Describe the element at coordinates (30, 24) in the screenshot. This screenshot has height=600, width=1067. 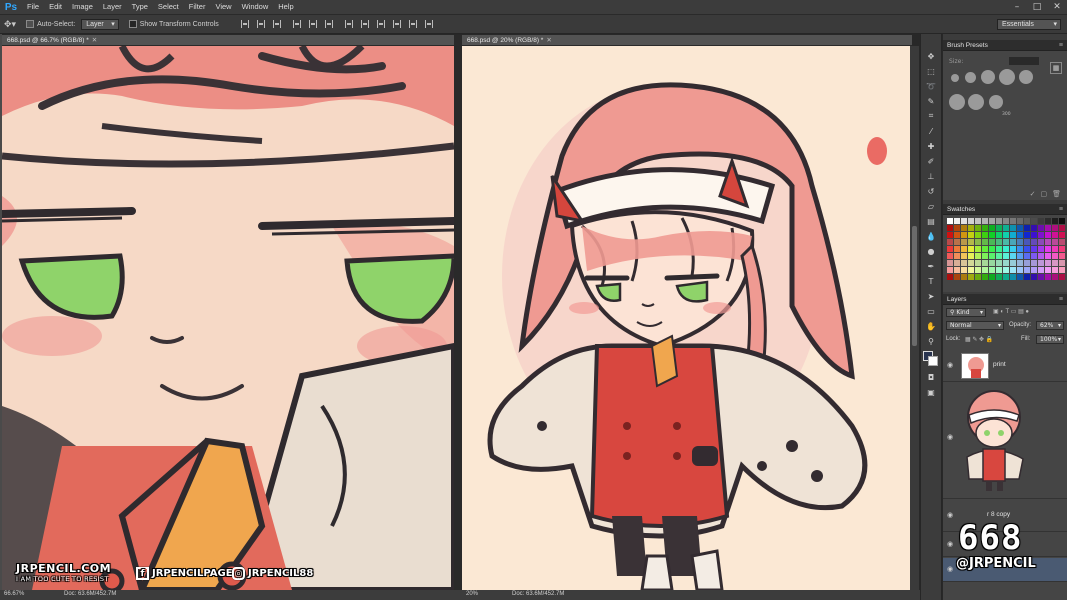
I see `auto-select-checkbox` at that location.